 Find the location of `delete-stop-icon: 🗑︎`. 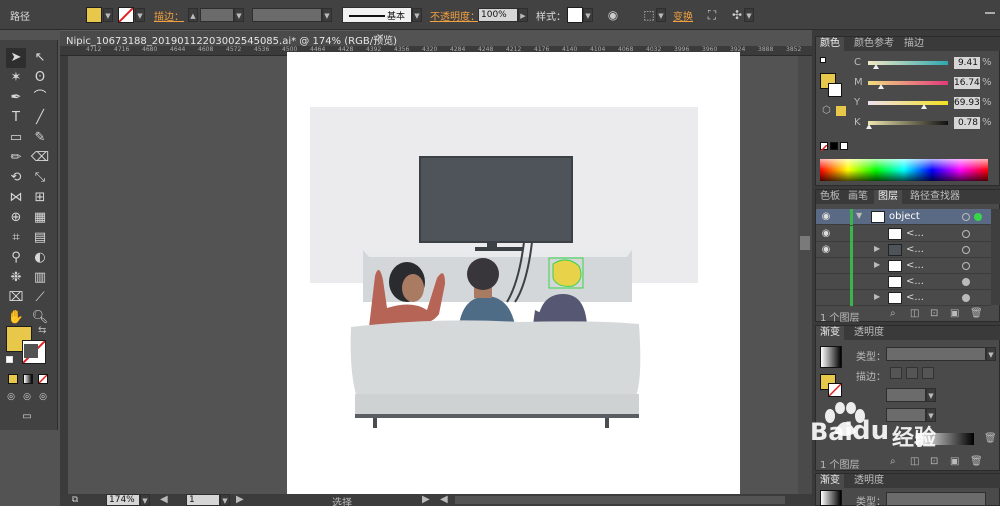

delete-stop-icon: 🗑︎ is located at coordinates (990, 438).